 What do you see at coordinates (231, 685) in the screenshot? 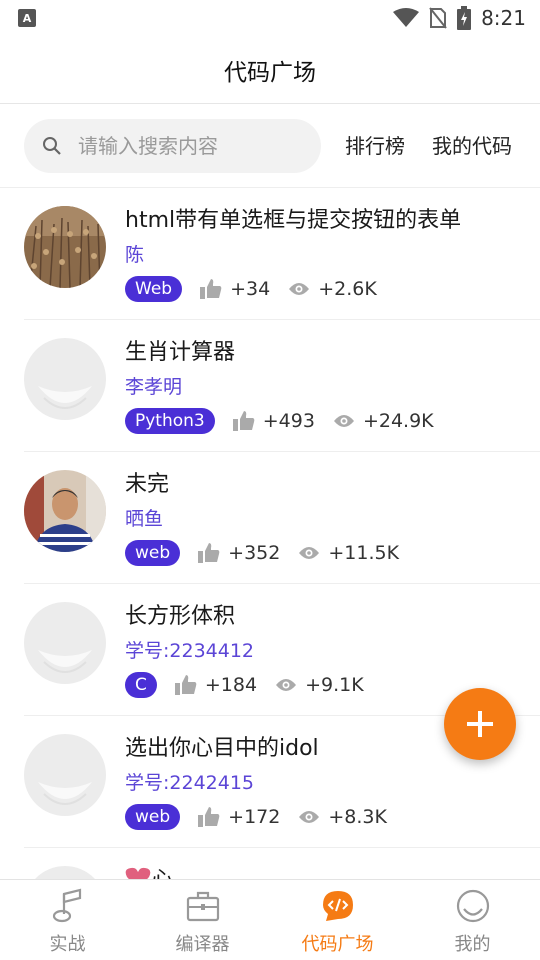
I see `likes-count: +184` at bounding box center [231, 685].